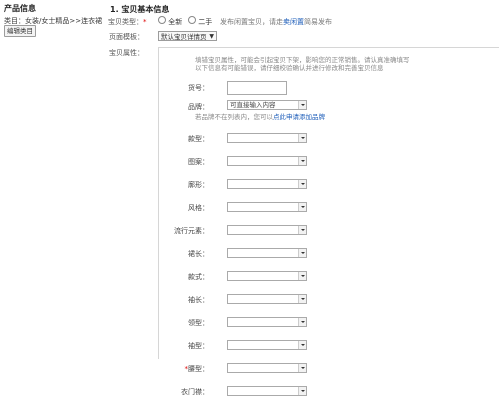  What do you see at coordinates (198, 88) in the screenshot?
I see `article-no-label: 货号：` at bounding box center [198, 88].